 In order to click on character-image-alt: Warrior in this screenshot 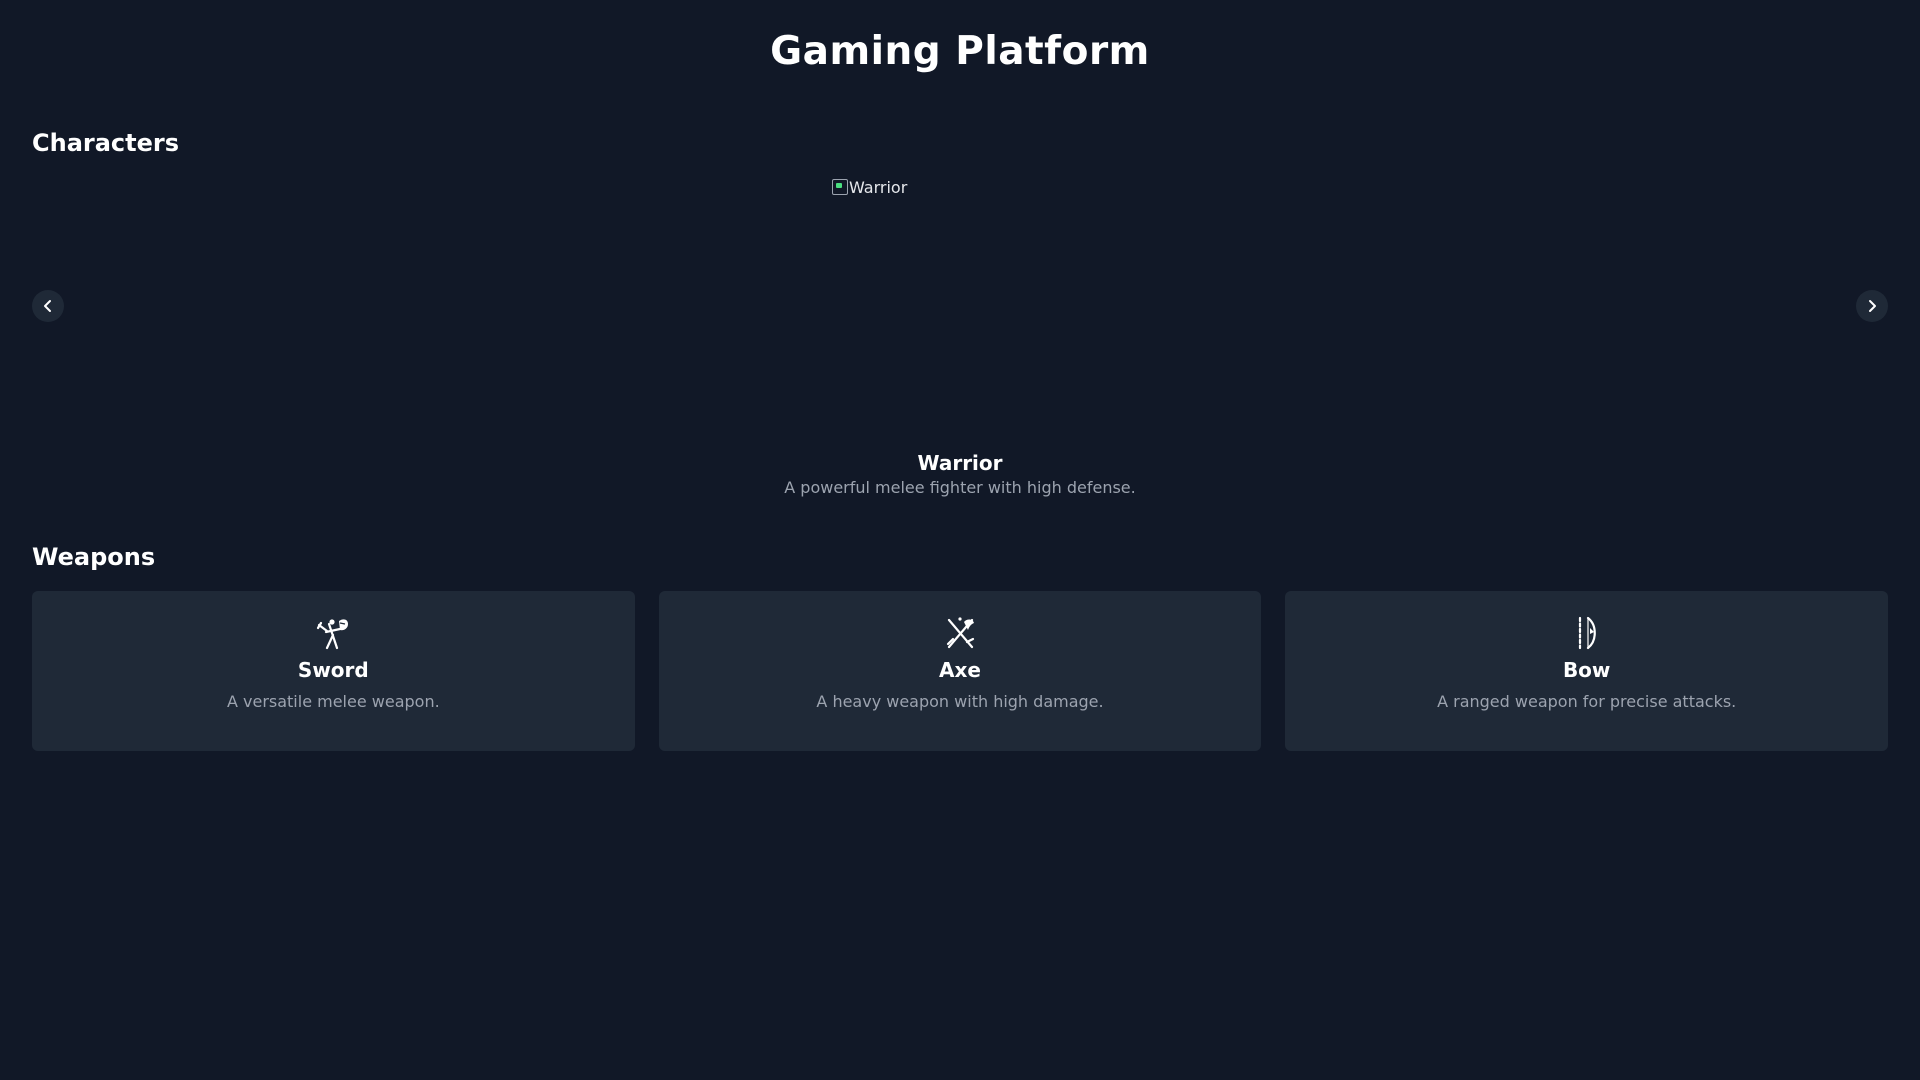, I will do `click(878, 187)`.